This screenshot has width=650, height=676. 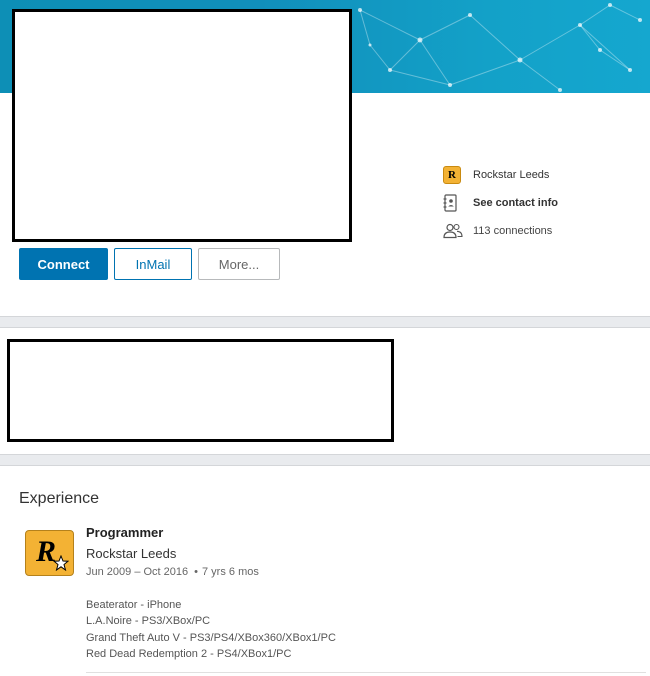 I want to click on connections-link: 113 connections, so click(x=497, y=231).